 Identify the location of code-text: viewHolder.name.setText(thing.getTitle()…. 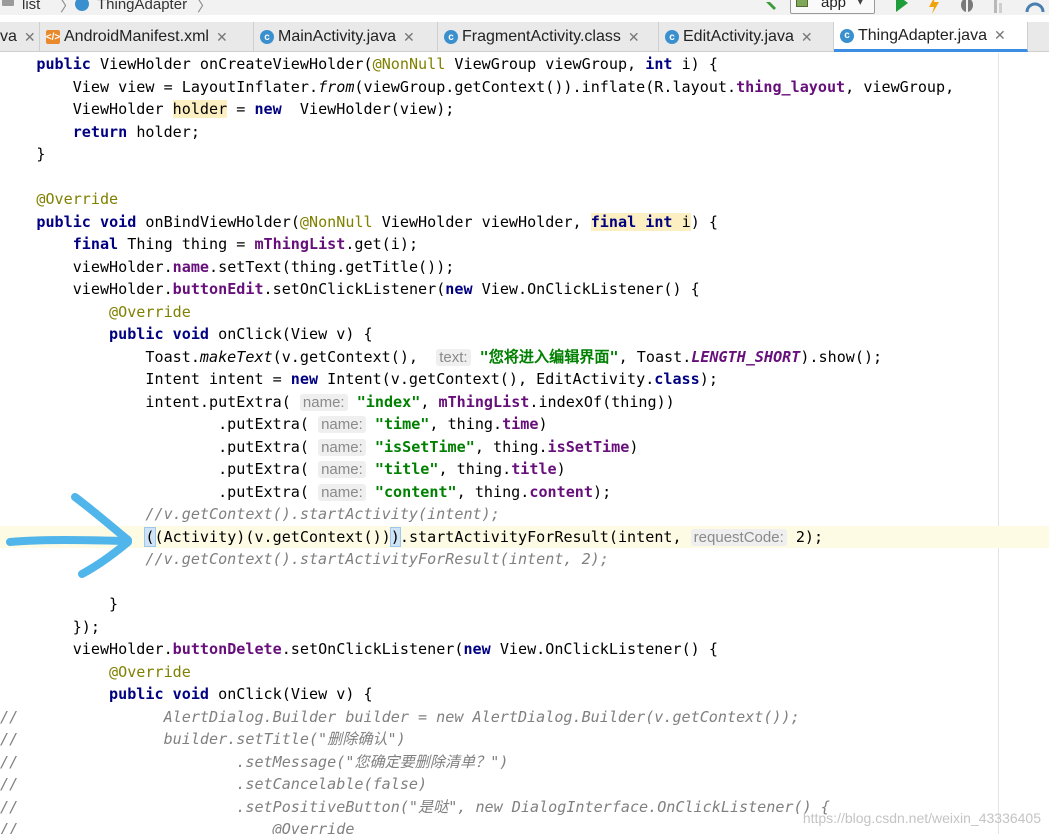
(227, 266).